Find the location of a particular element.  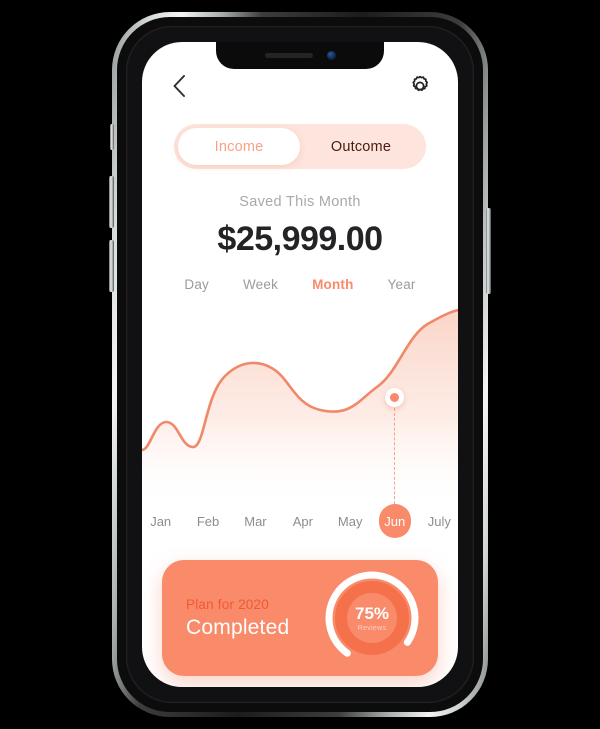

month-item-july: July is located at coordinates (439, 521).